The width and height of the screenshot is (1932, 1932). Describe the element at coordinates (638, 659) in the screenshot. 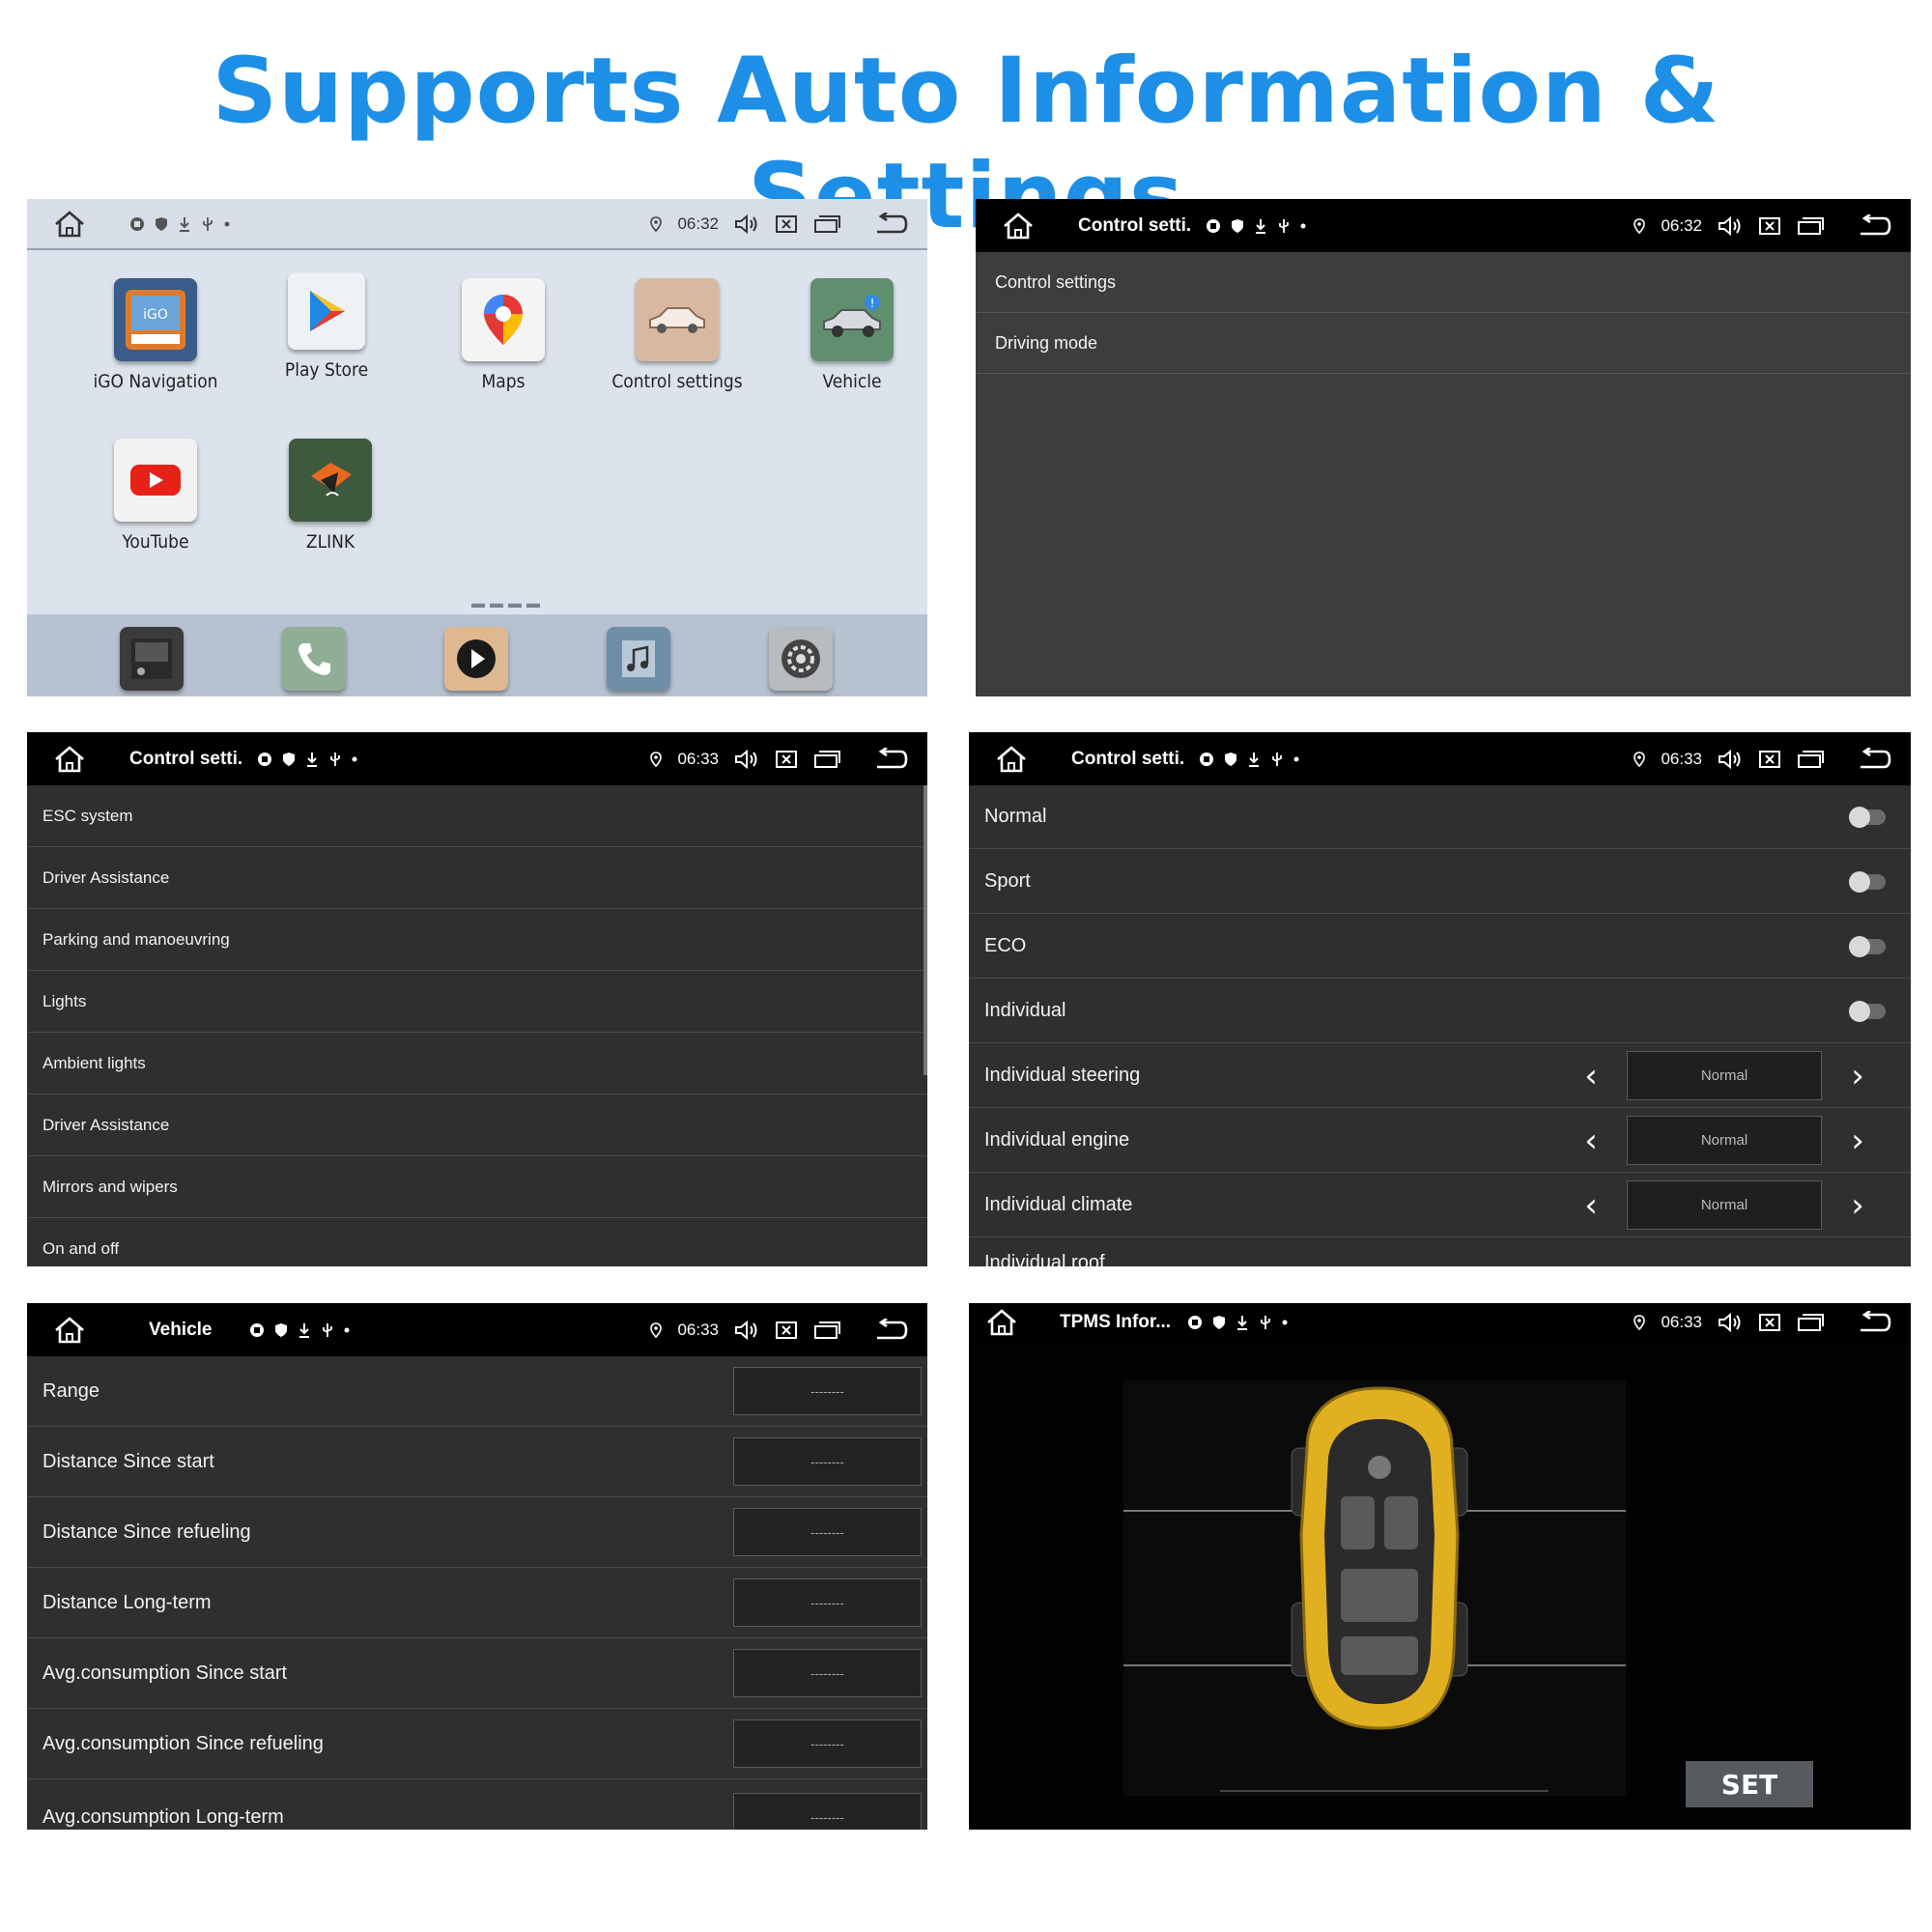

I see `music-icon` at that location.